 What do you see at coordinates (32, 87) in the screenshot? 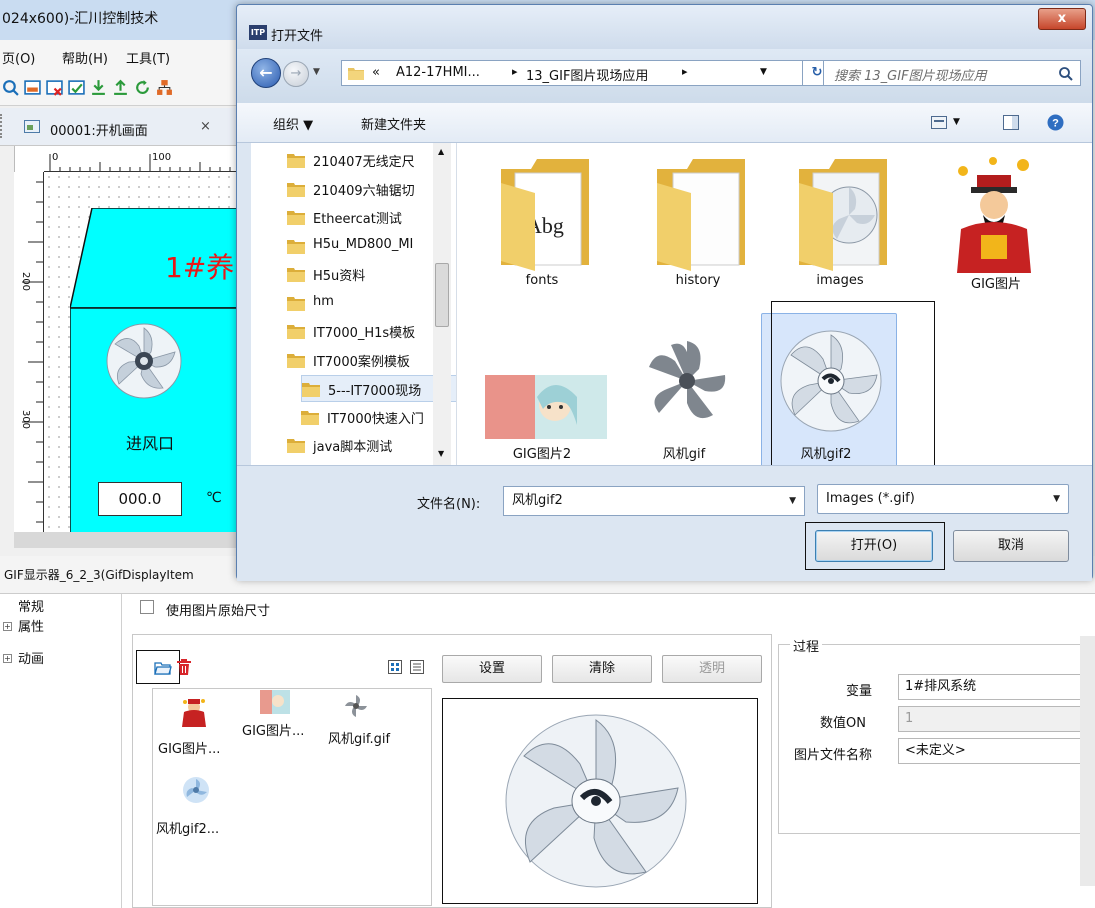
I see `screen-icon` at bounding box center [32, 87].